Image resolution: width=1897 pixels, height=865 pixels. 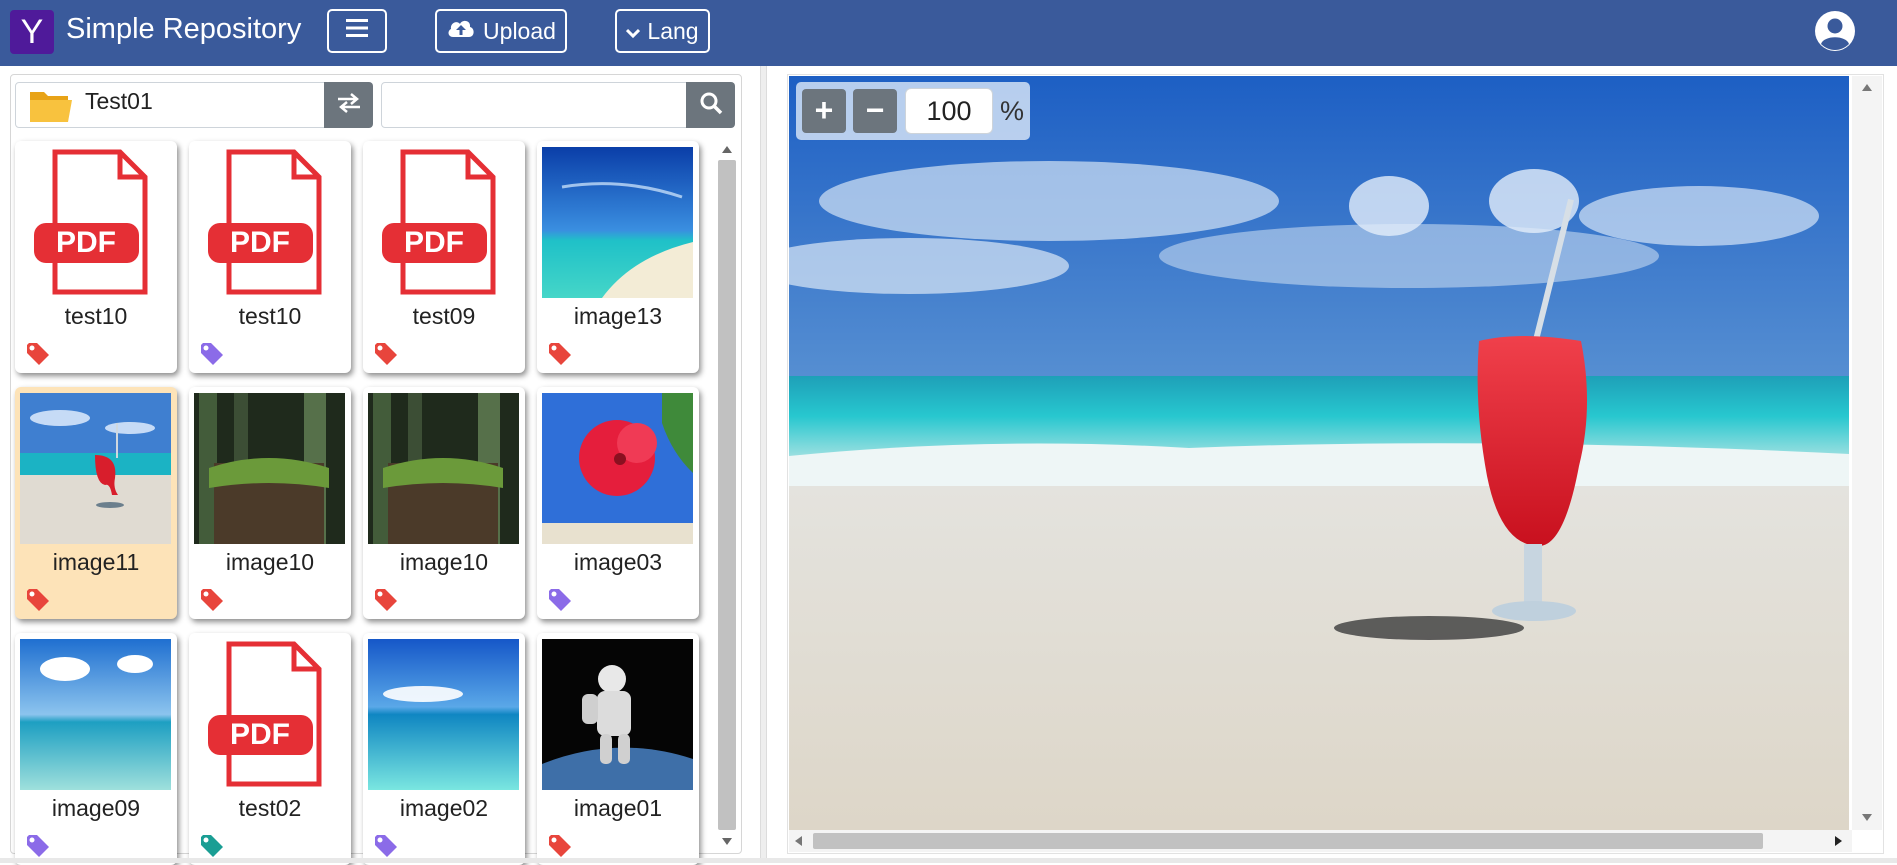 I want to click on zoom-controls: + − 100 %, so click(x=913, y=111).